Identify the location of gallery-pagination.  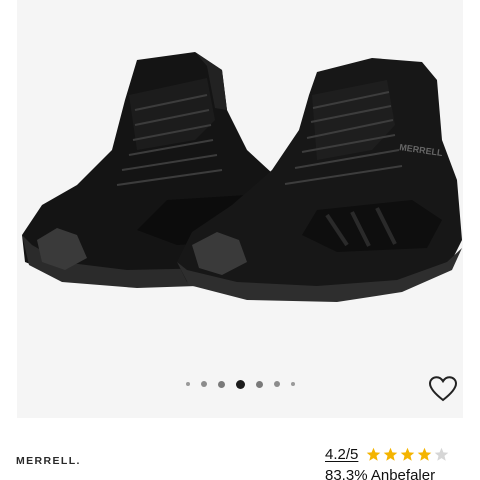
(240, 384).